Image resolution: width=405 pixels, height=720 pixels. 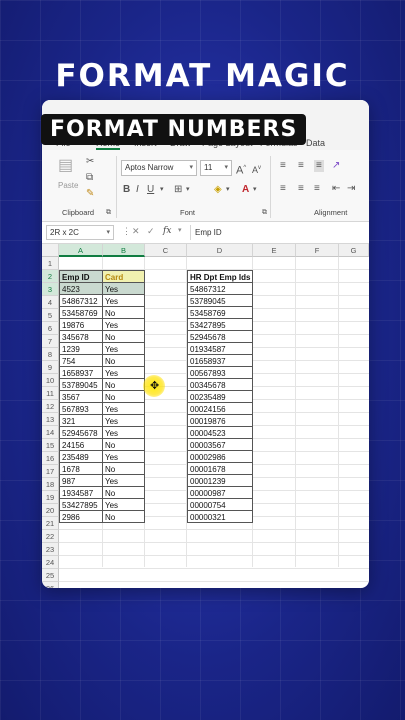 What do you see at coordinates (50, 354) in the screenshot?
I see `row-header: 8` at bounding box center [50, 354].